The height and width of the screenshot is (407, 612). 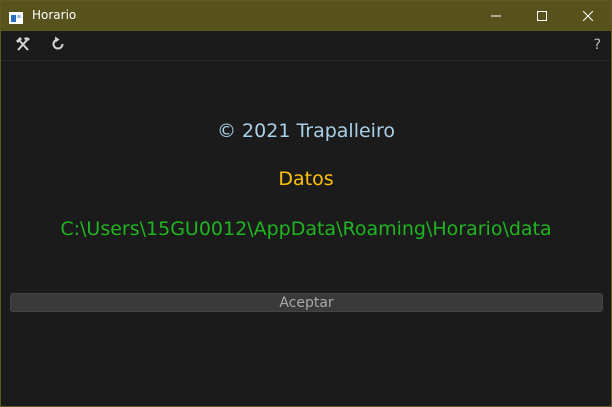 I want to click on refresh-button, so click(x=58, y=46).